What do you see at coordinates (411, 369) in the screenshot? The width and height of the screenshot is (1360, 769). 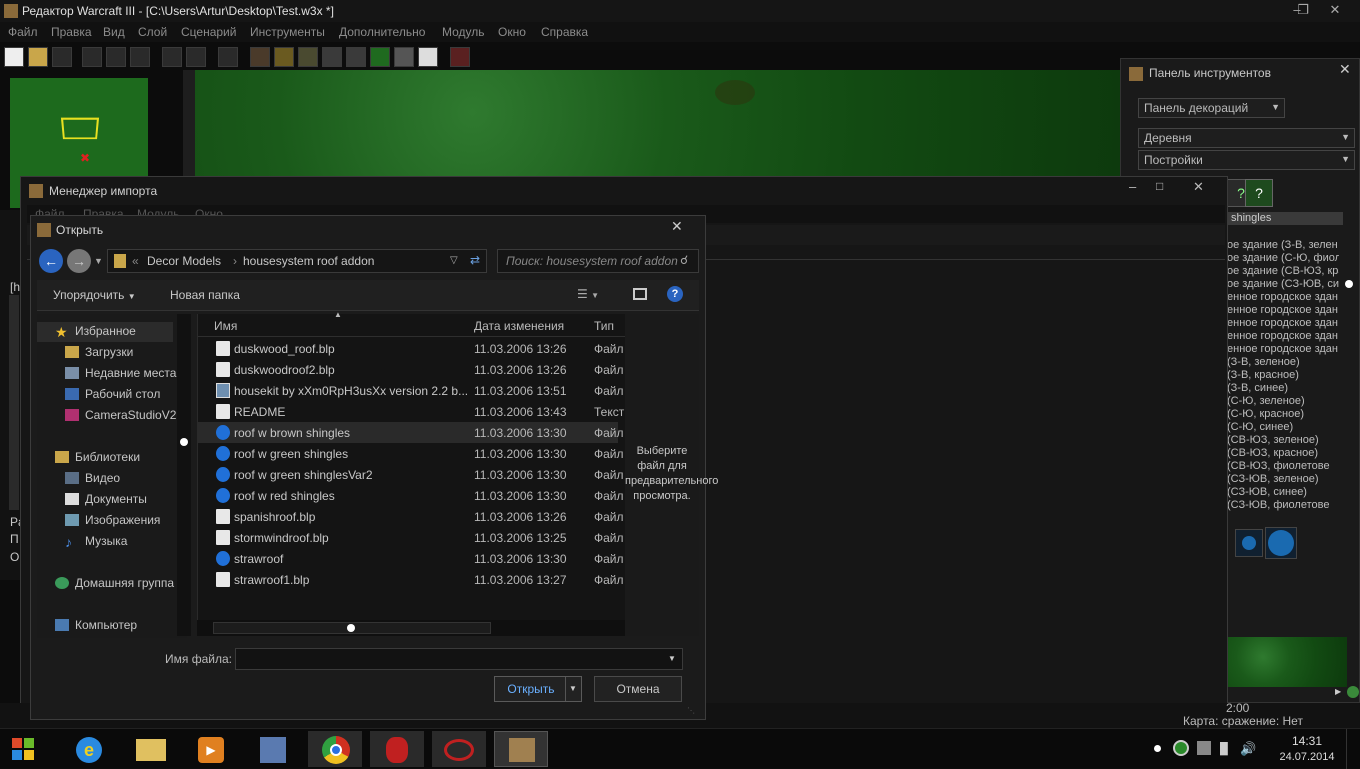 I see `file-row: duskwoodroof2.blp 11.03.2006 13:26 Файл` at bounding box center [411, 369].